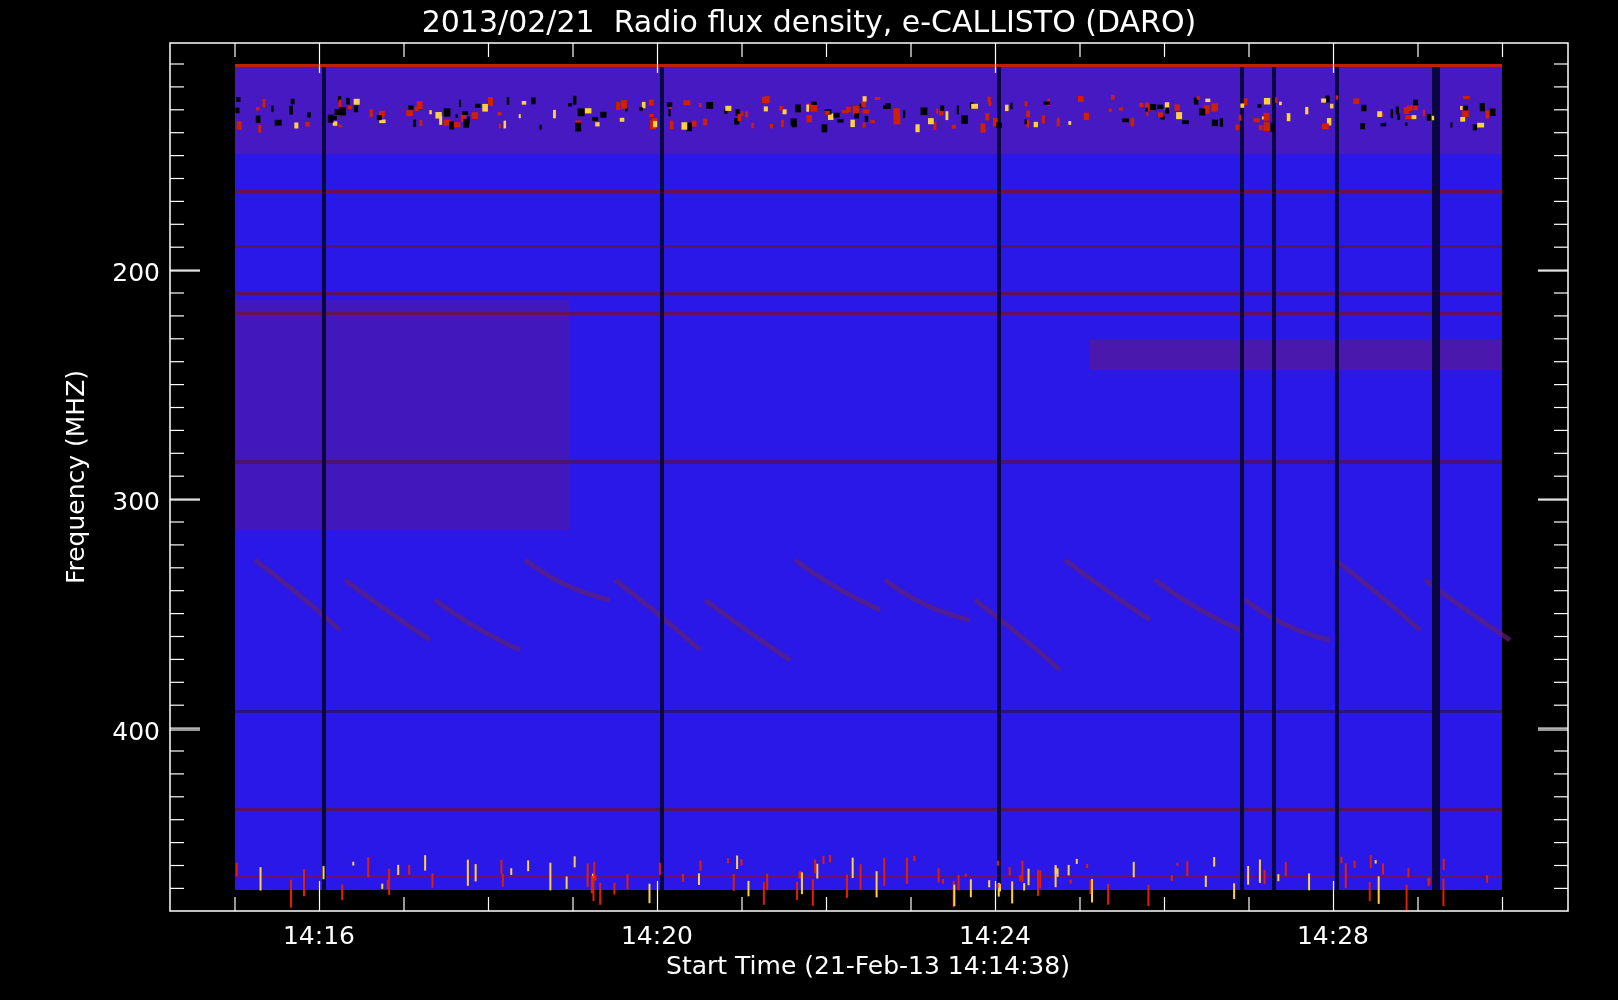 Image resolution: width=1618 pixels, height=1000 pixels. I want to click on y-tick-label: 400, so click(136, 731).